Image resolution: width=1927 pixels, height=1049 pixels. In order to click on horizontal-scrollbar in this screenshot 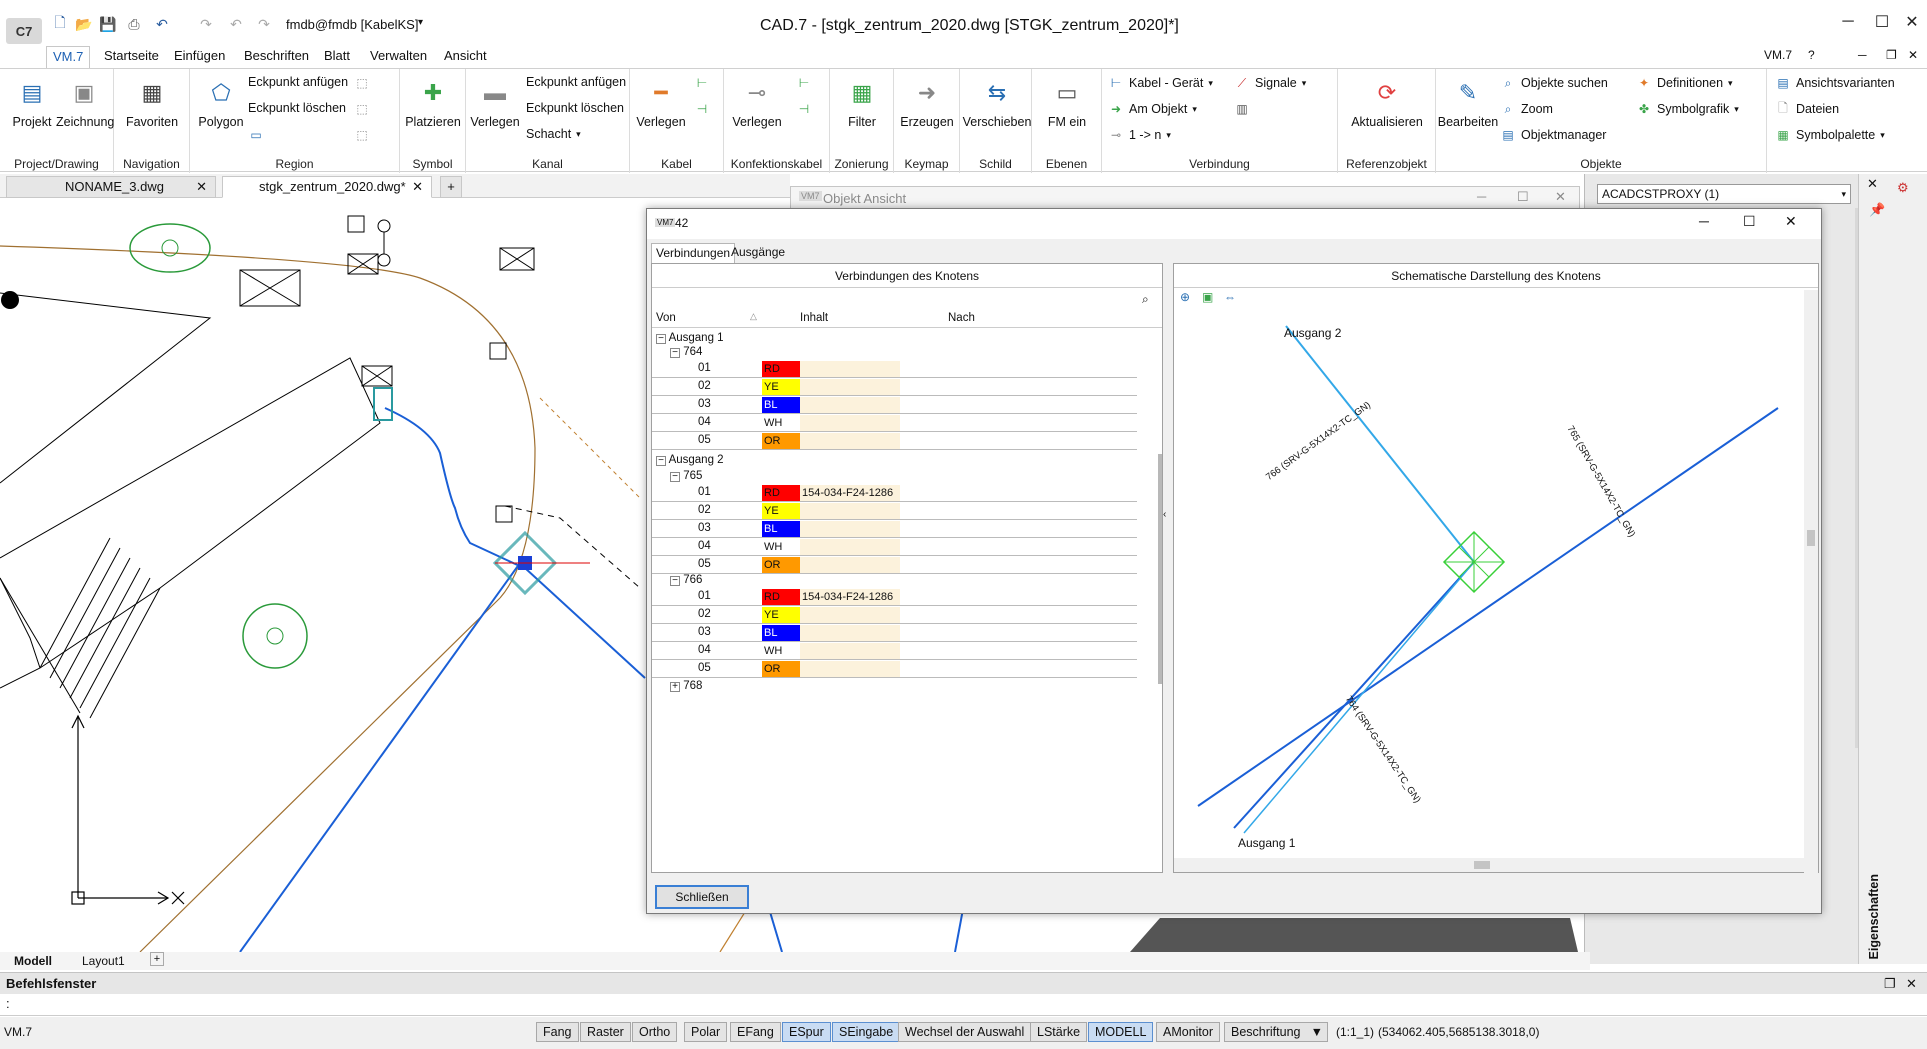, I will do `click(1489, 865)`.